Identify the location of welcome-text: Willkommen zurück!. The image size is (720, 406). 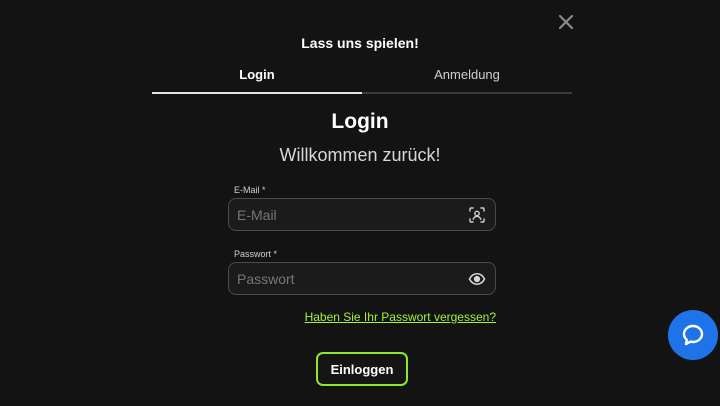
(360, 155).